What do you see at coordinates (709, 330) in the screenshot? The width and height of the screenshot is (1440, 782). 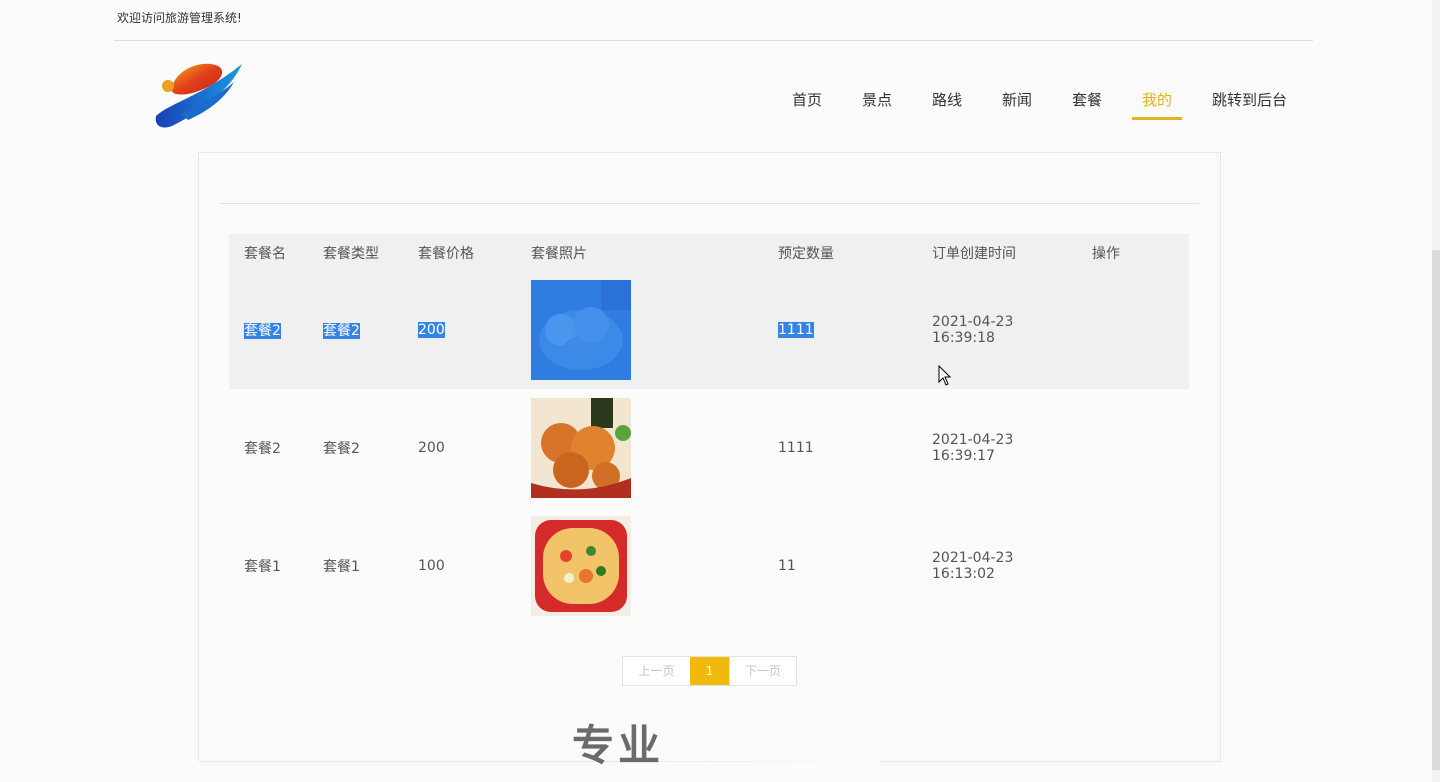 I see `table-row: 套餐2 套餐2 200 1111 2021-04-23 16:39:18` at bounding box center [709, 330].